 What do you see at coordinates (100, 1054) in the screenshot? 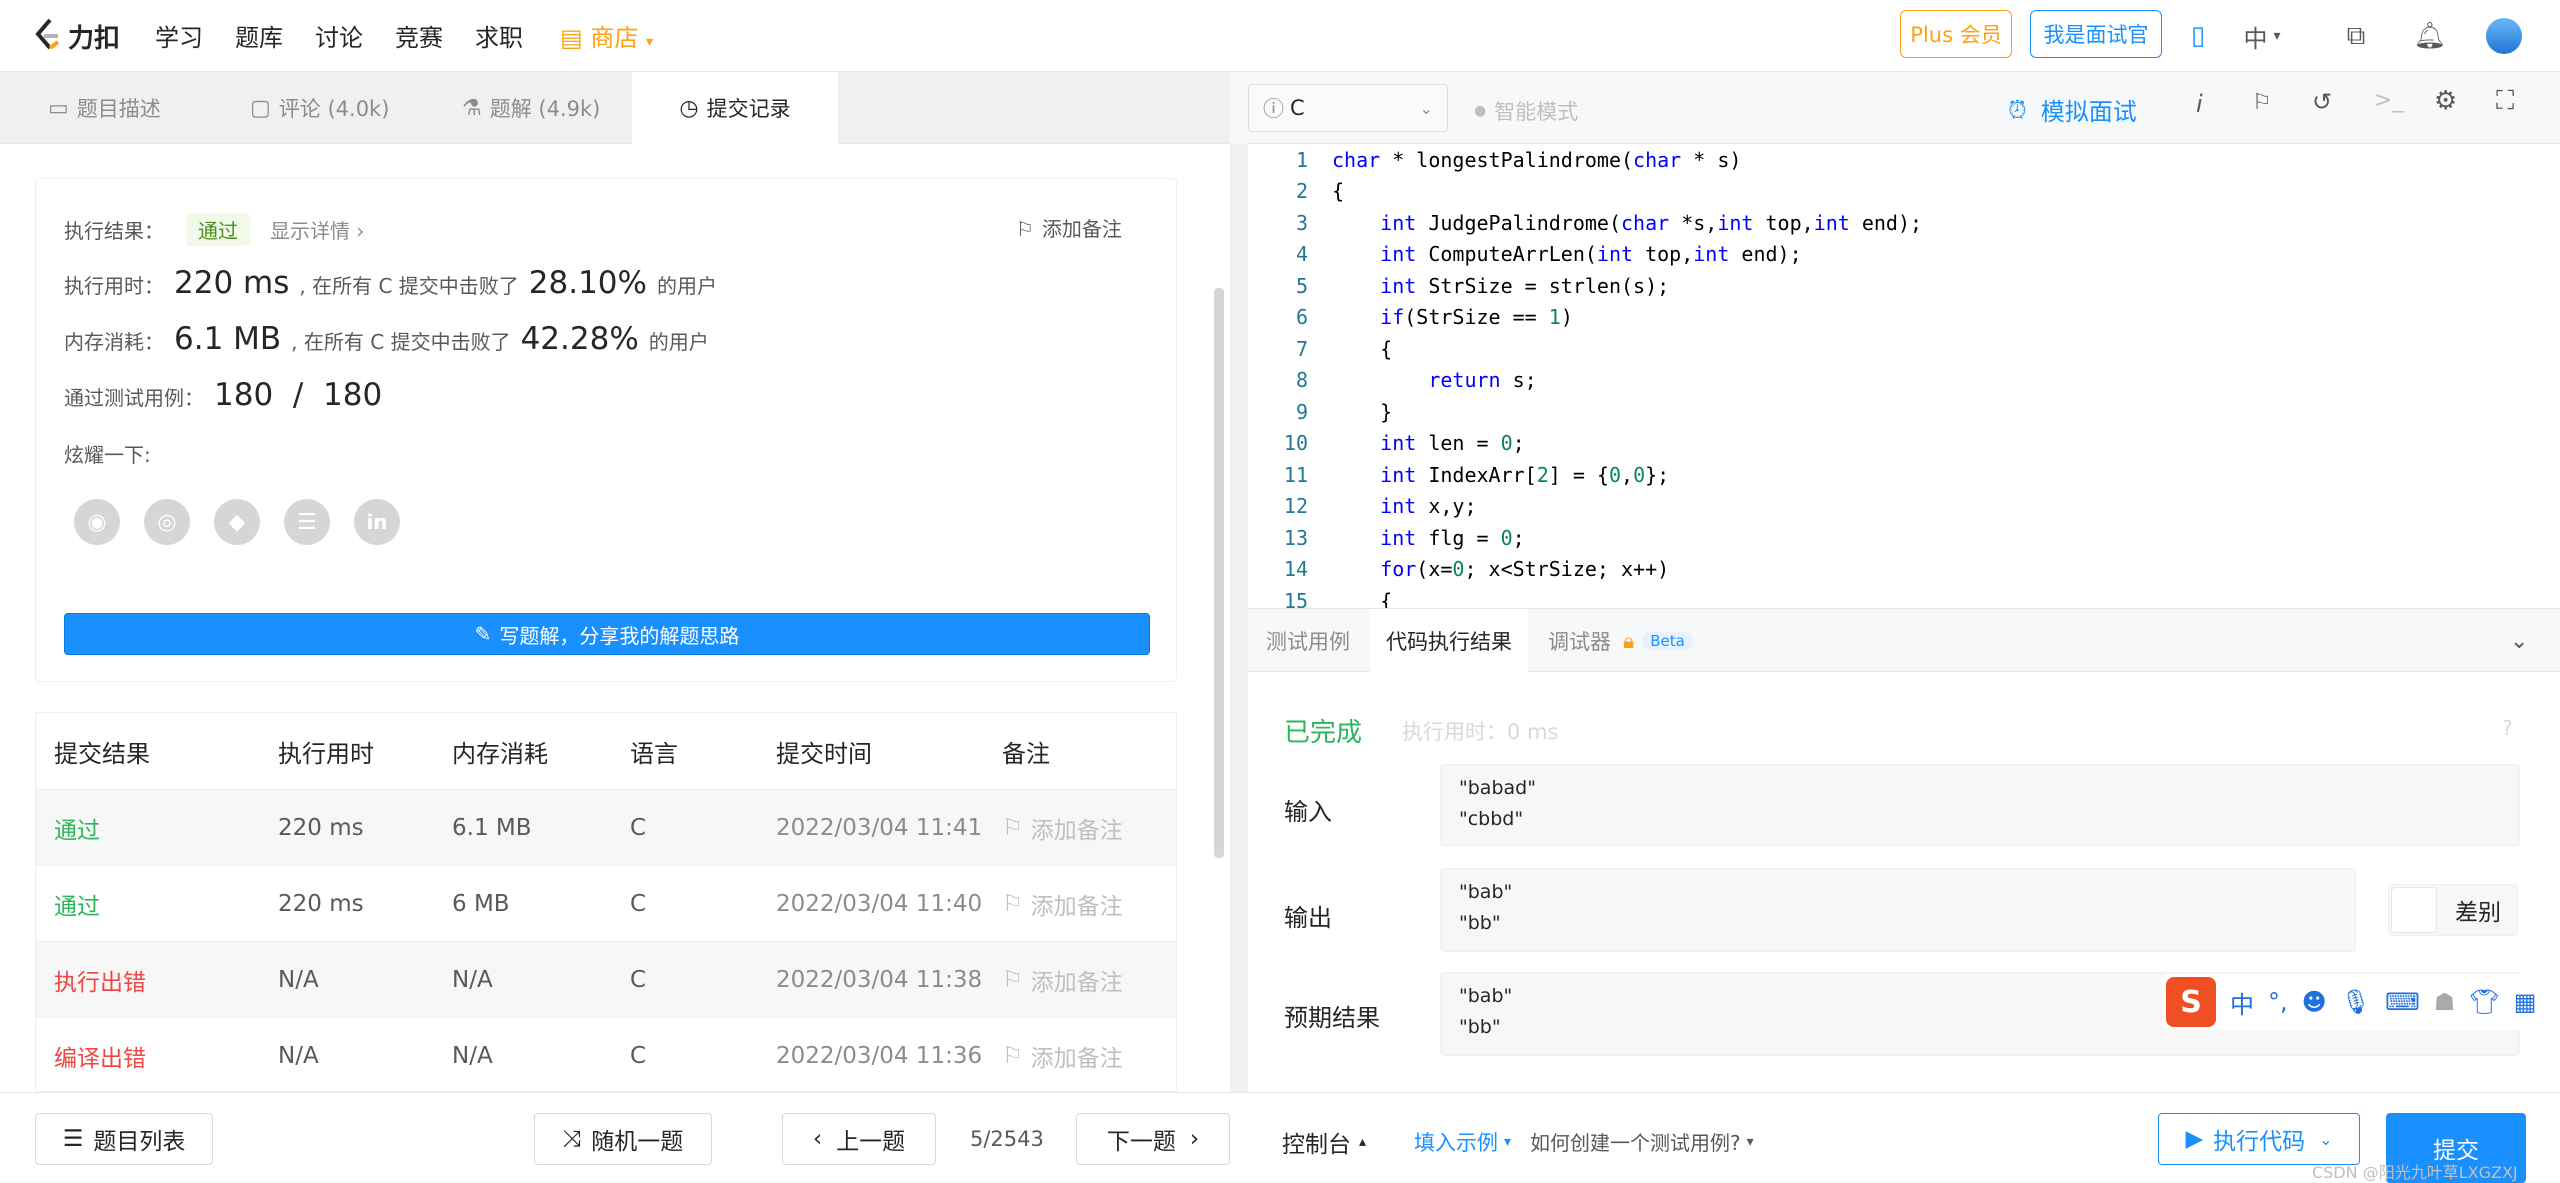
I see `row-status: 编译出错` at bounding box center [100, 1054].